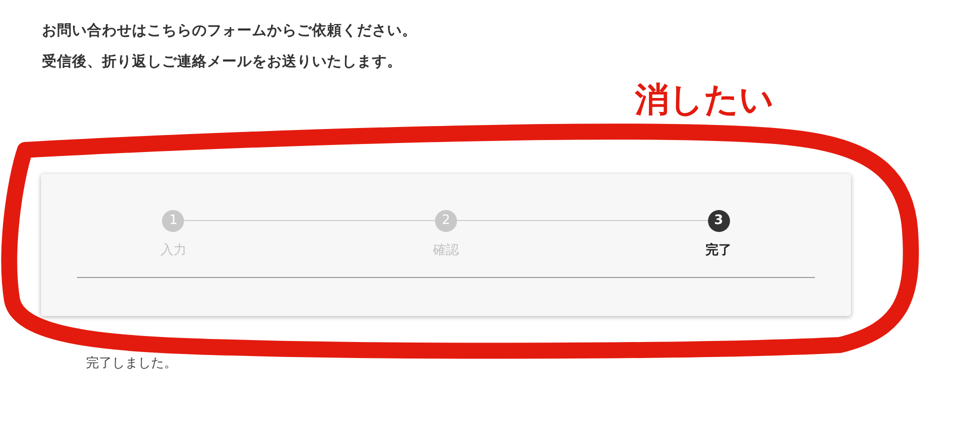 The height and width of the screenshot is (430, 968). Describe the element at coordinates (230, 31) in the screenshot. I see `intro-text: お問い合わせはこちらのフォームからご依頼ください。` at that location.